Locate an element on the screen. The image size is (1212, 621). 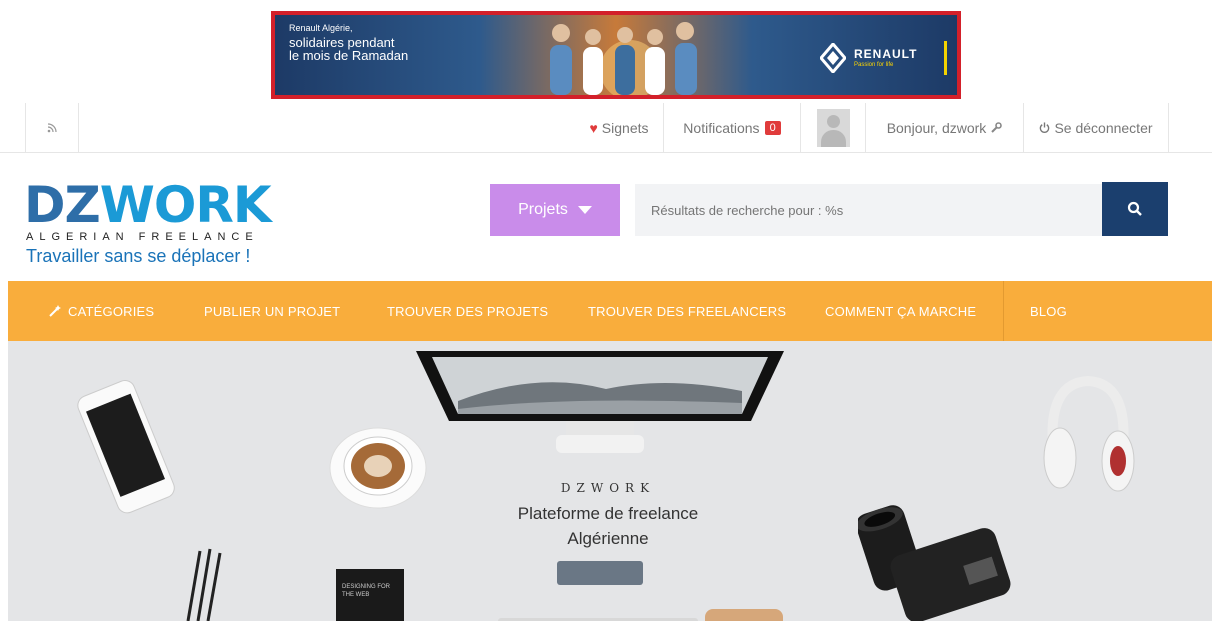
nav-item-publish-project: PUBLIER UN PROJET is located at coordinates (272, 311).